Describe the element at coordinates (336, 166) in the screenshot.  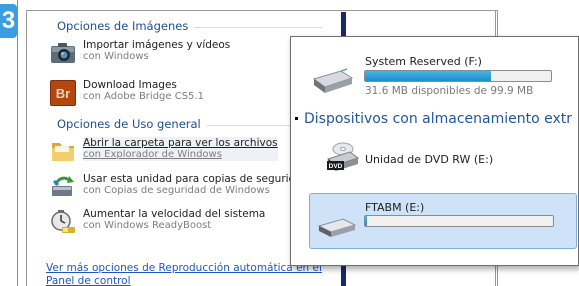
I see `svg-text: DVD` at that location.